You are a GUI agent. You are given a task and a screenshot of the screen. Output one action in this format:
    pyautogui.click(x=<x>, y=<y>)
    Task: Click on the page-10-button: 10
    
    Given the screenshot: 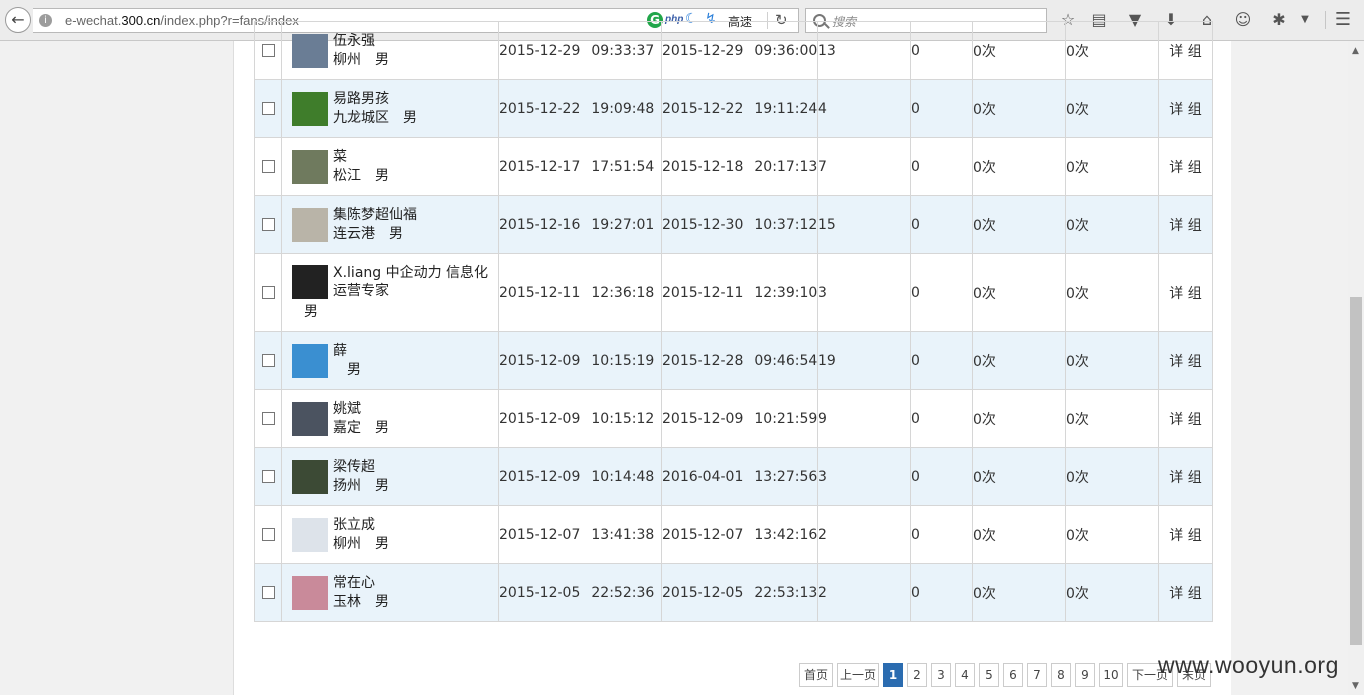 What is the action you would take?
    pyautogui.click(x=1111, y=675)
    